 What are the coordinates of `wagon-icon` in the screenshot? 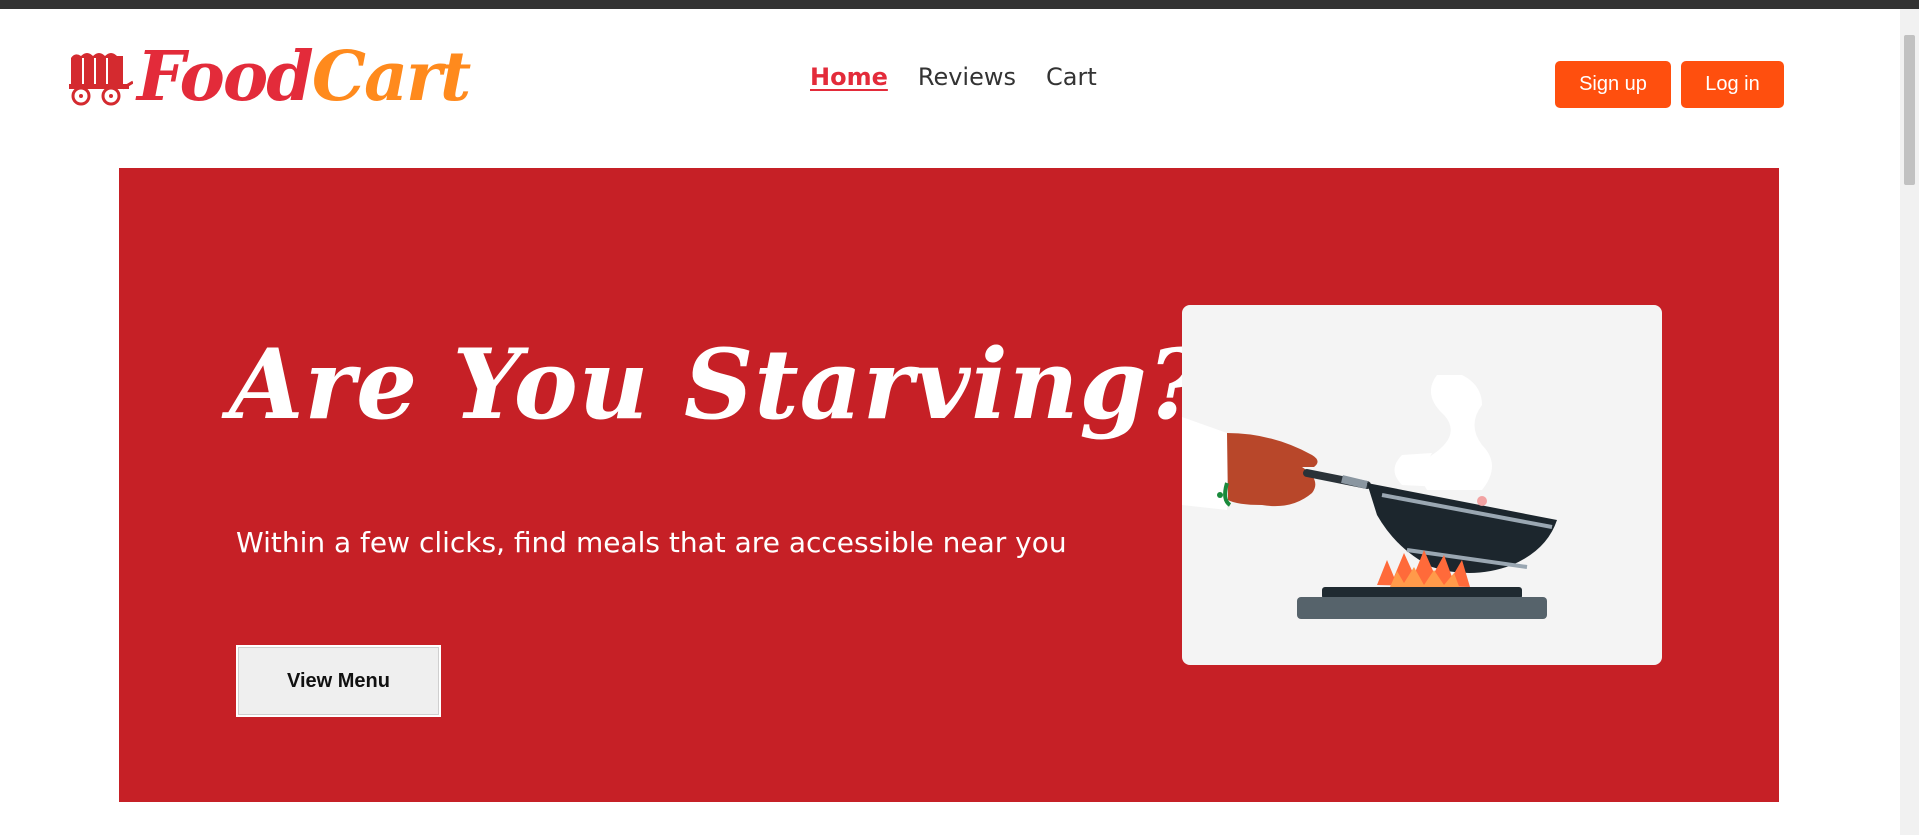 It's located at (100, 77).